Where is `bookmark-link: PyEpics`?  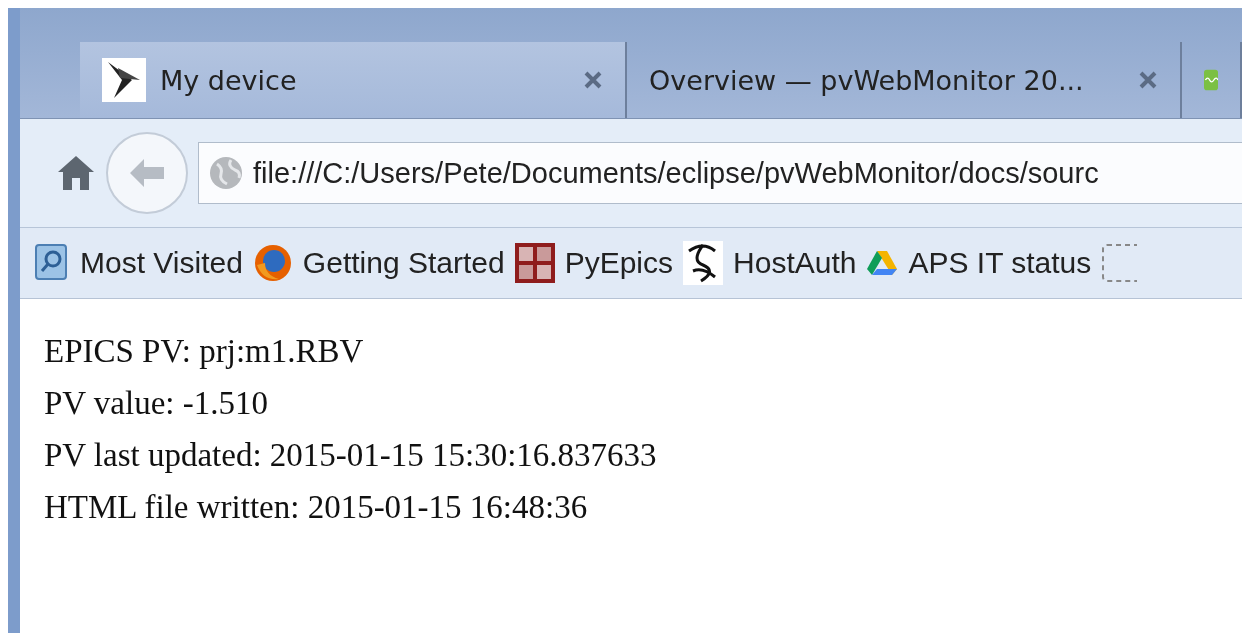 bookmark-link: PyEpics is located at coordinates (594, 263).